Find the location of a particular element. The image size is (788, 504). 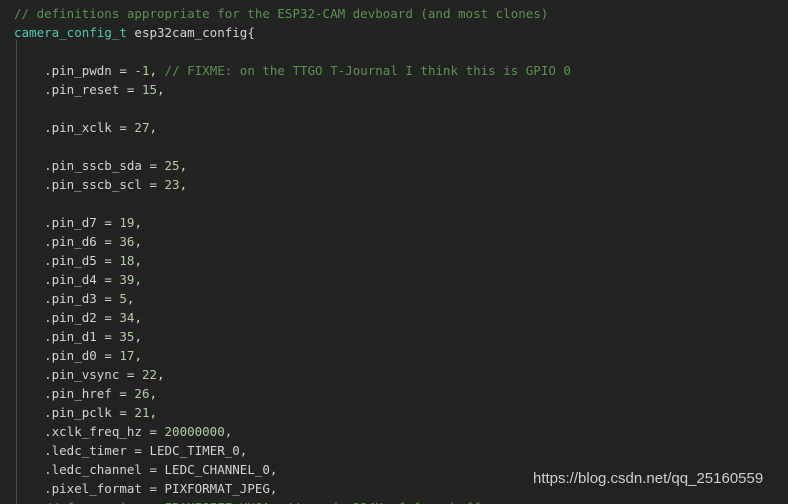

code-token-num: 20000000 is located at coordinates (194, 431).